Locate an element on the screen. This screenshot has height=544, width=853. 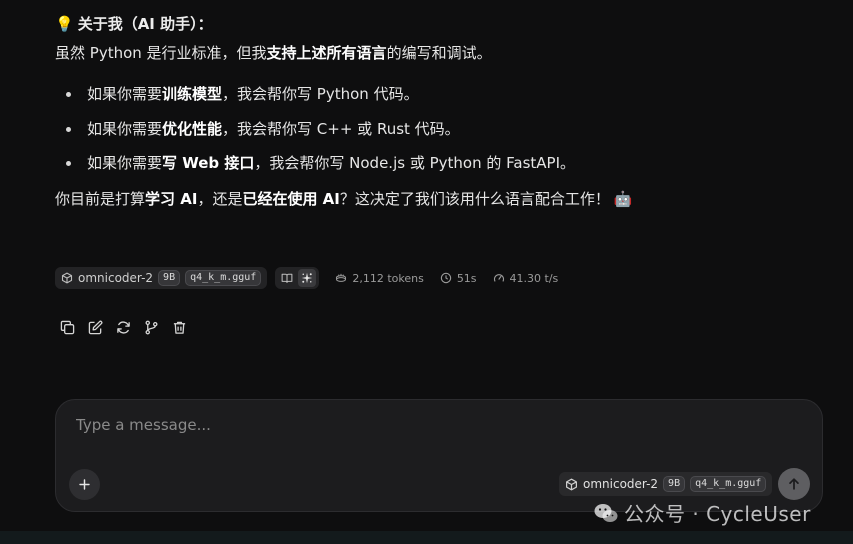
item-bold: 优化性能 is located at coordinates (192, 128).